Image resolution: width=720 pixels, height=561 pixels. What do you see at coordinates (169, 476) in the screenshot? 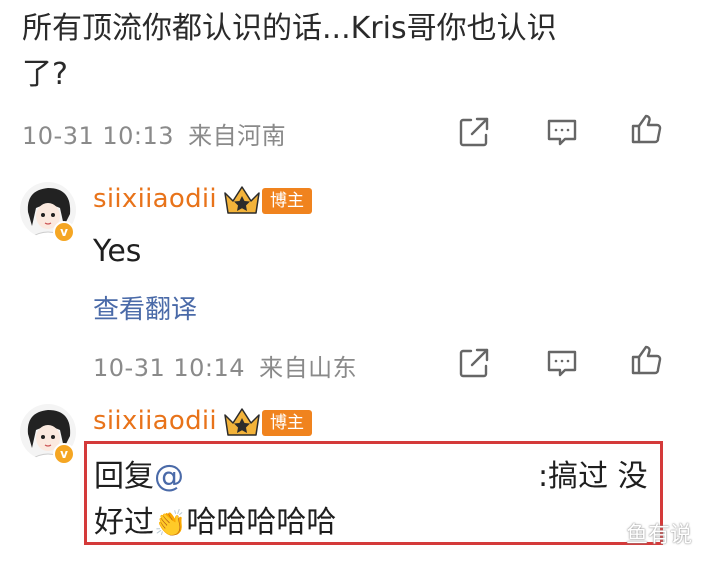
I see `reply-mention: @` at bounding box center [169, 476].